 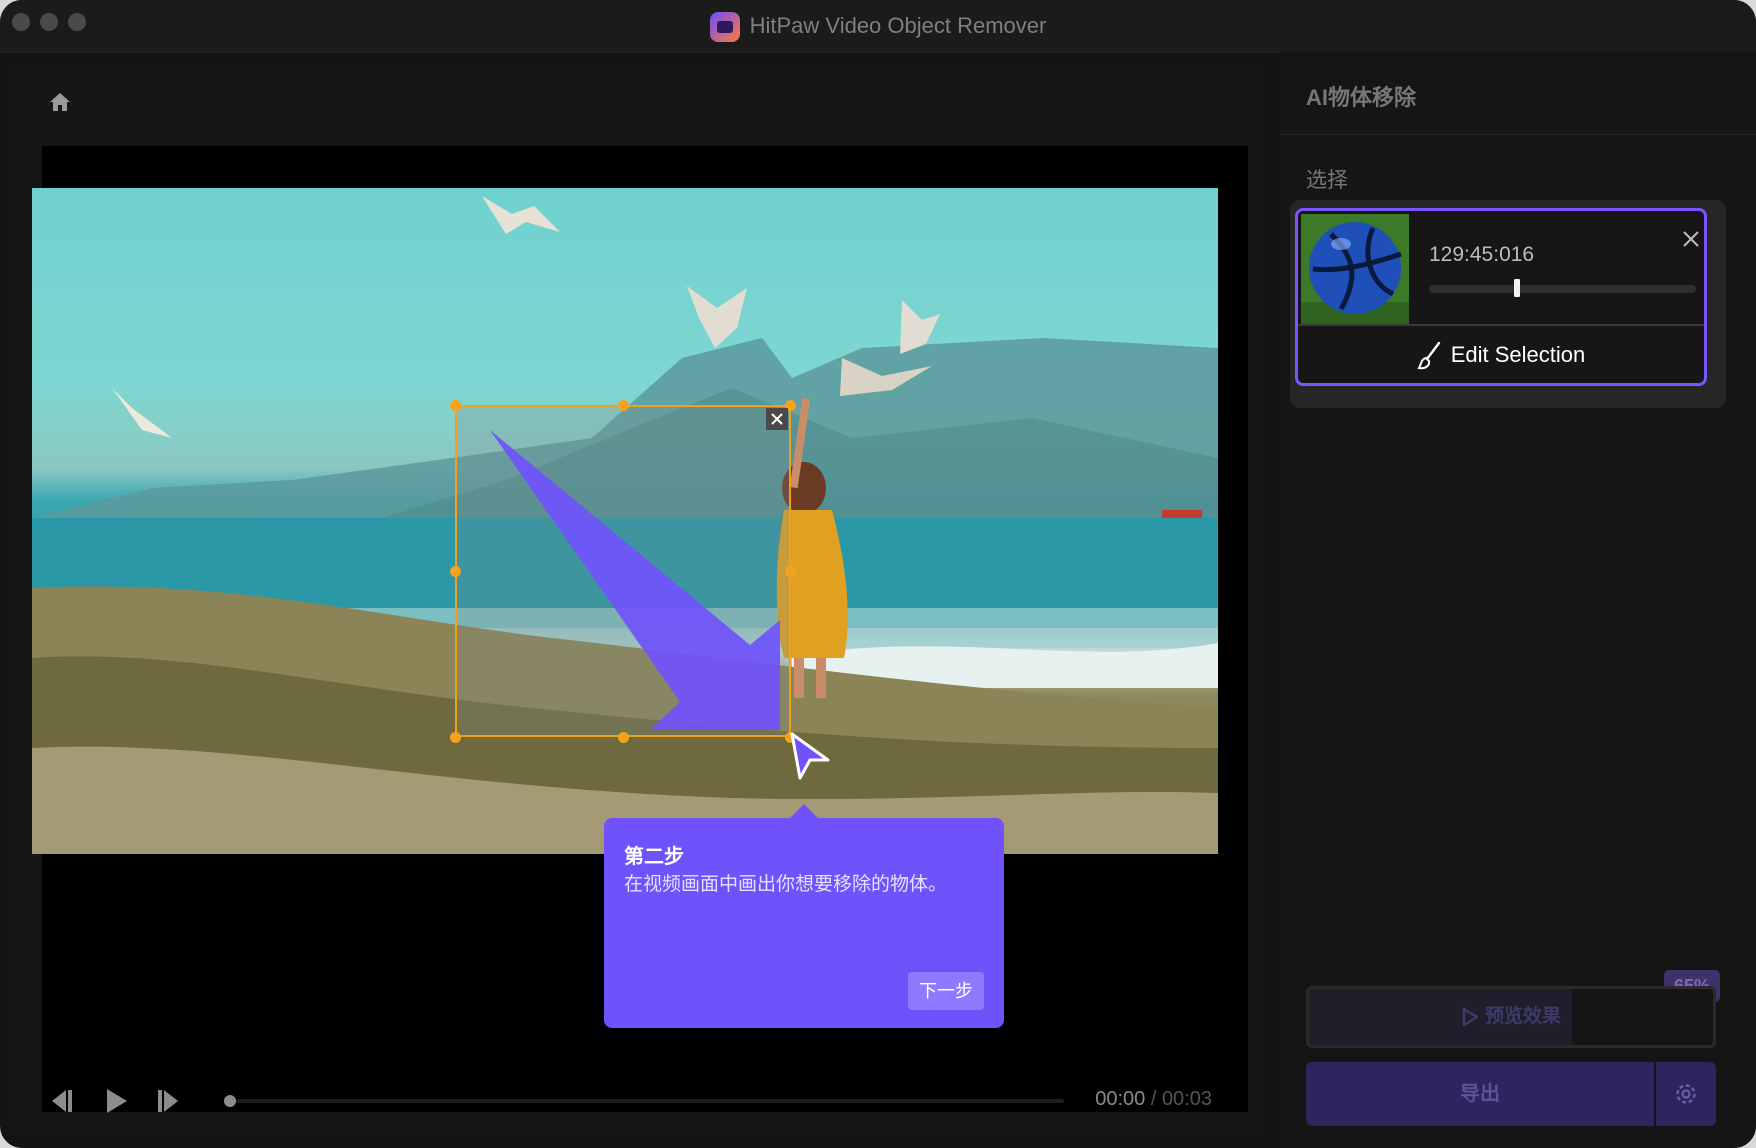 I want to click on resize-handle-left, so click(x=455, y=571).